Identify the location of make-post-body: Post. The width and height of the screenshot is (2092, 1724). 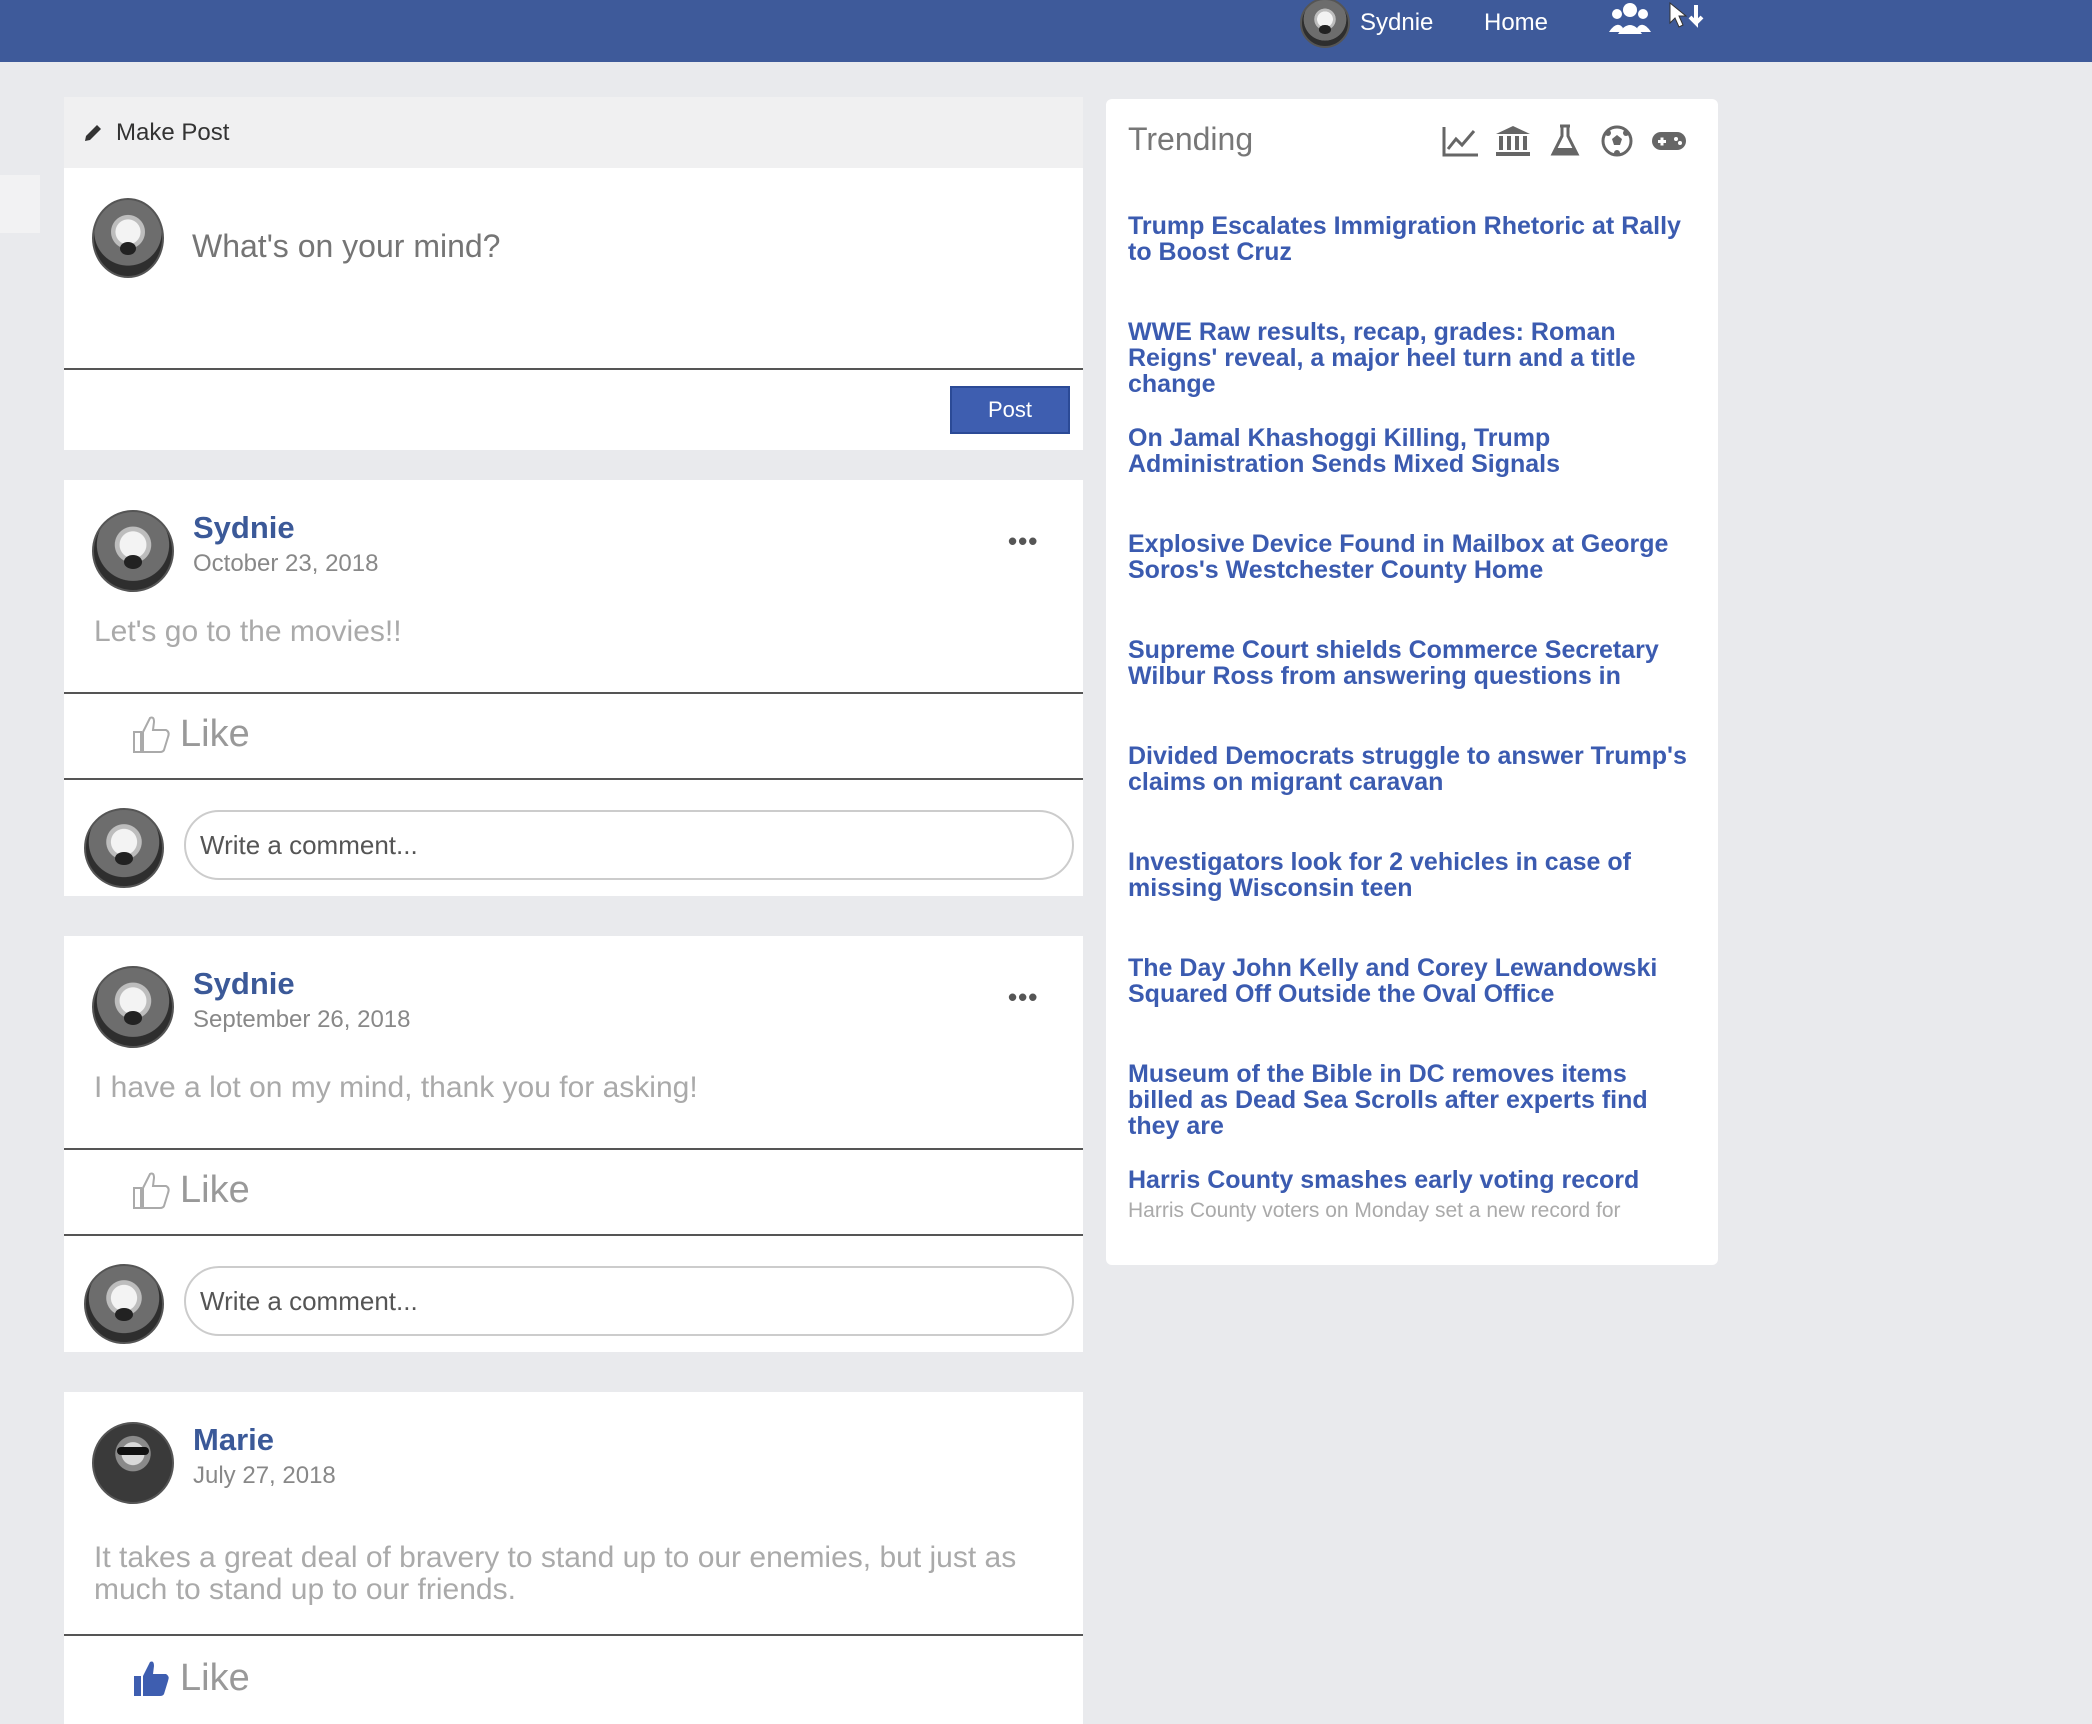
(573, 309).